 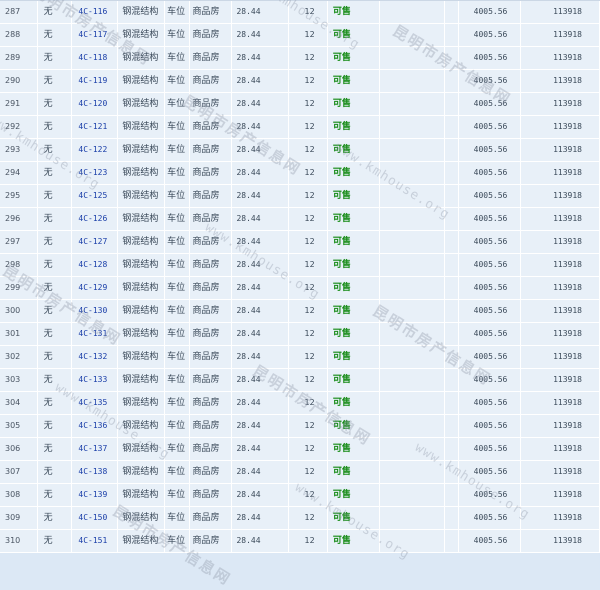 What do you see at coordinates (95, 104) in the screenshot?
I see `room-number-link: 4C-120` at bounding box center [95, 104].